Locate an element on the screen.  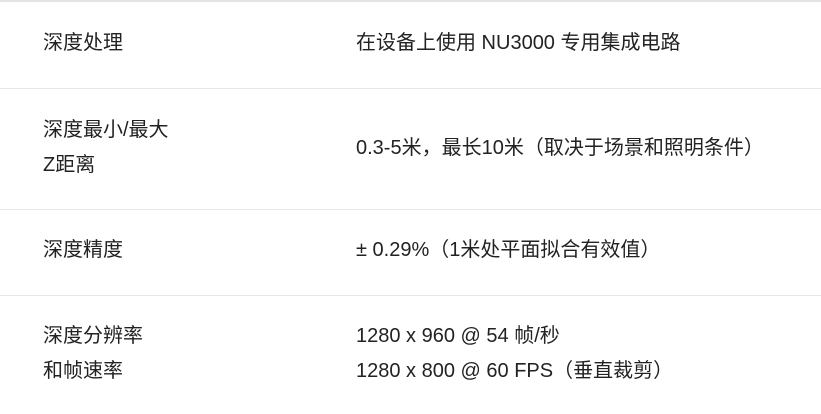
spec-value-line: 1280 x 800 @ 60 FPS（垂直裁剪） is located at coordinates (515, 371).